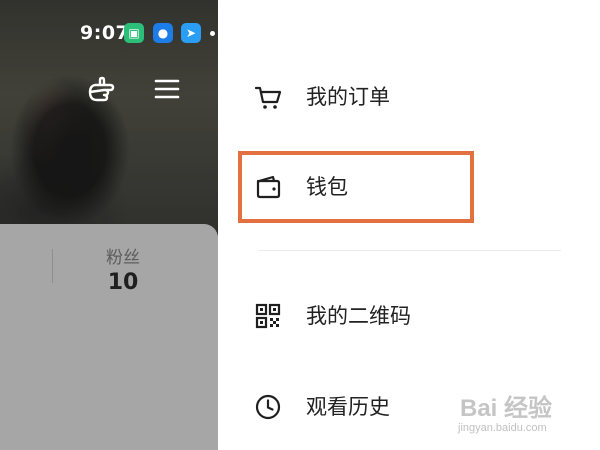  I want to click on menu-item-label: 观看历史, so click(348, 407).